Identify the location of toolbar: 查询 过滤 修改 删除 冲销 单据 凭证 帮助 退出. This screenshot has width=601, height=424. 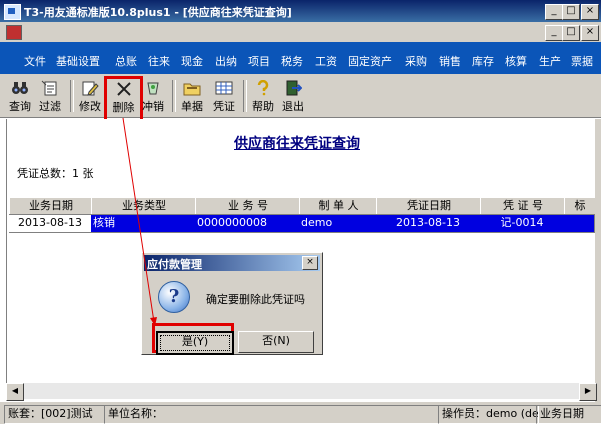
(300, 98).